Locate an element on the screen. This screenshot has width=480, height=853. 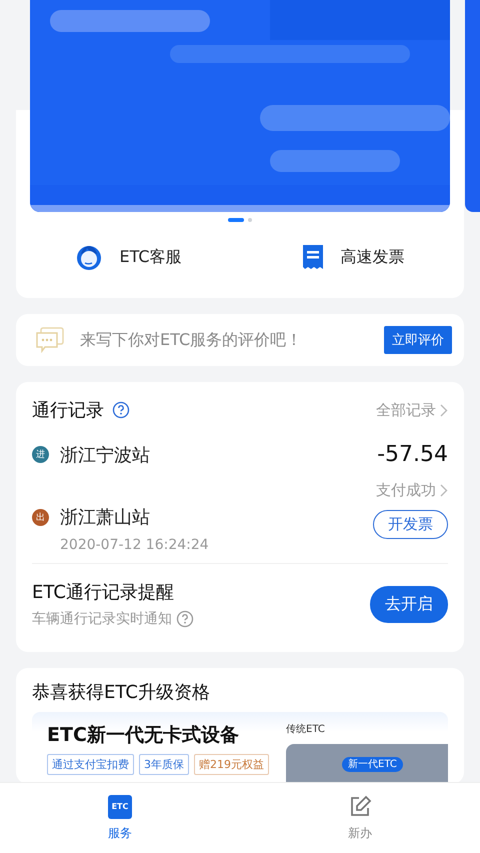
compare-label: 传统ETC is located at coordinates (306, 729).